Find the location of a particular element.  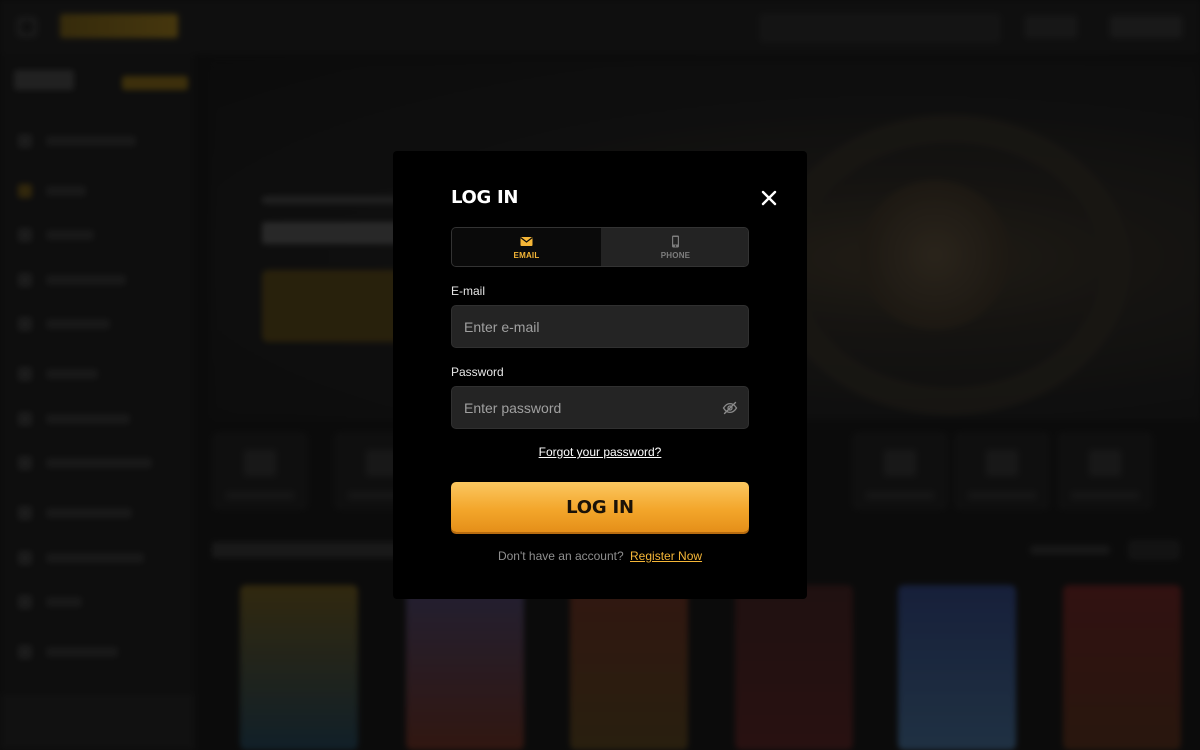

close-button is located at coordinates (769, 198).